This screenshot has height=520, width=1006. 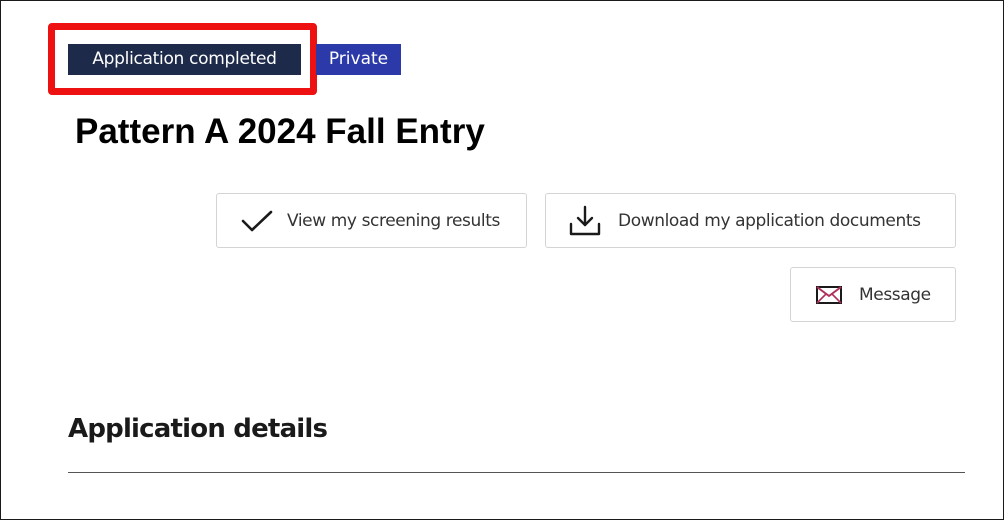 I want to click on download-icon, so click(x=585, y=221).